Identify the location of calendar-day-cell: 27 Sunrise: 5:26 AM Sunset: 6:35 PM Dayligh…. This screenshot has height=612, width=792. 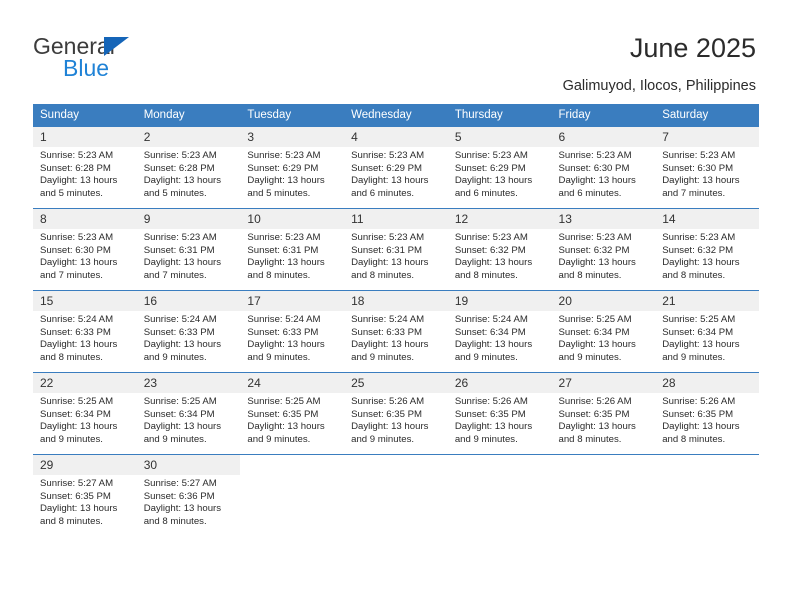
(603, 413).